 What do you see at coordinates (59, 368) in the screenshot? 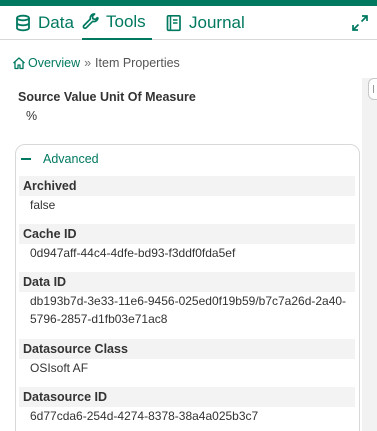
I see `property-value-datasource-class: OSIsoft AF` at bounding box center [59, 368].